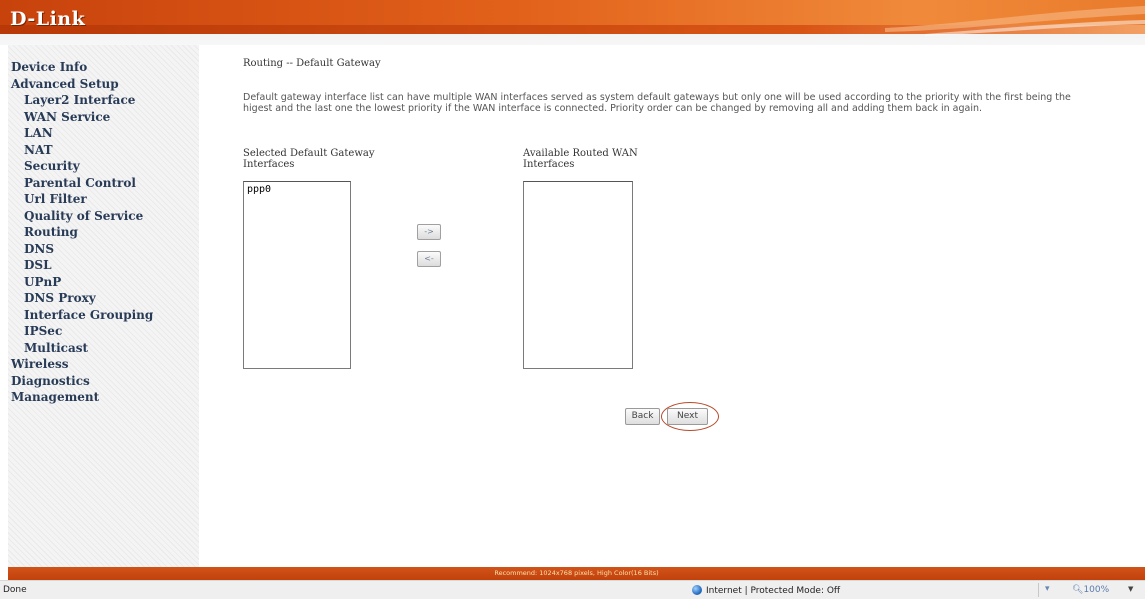  What do you see at coordinates (580, 159) in the screenshot?
I see `available-interfaces-label: Available Routed WAN Interfaces` at bounding box center [580, 159].